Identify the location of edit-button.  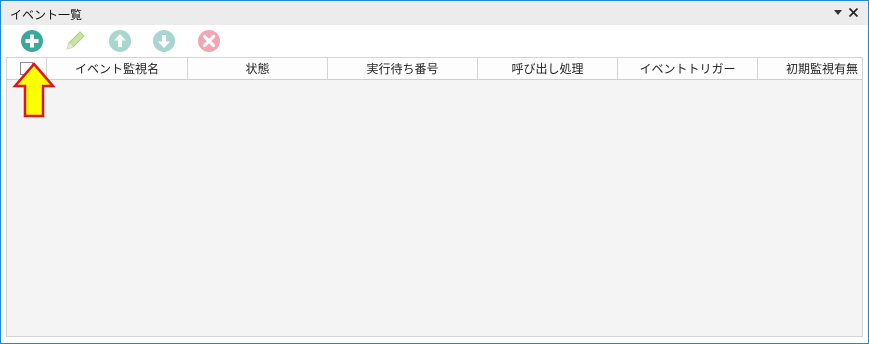
(75, 41).